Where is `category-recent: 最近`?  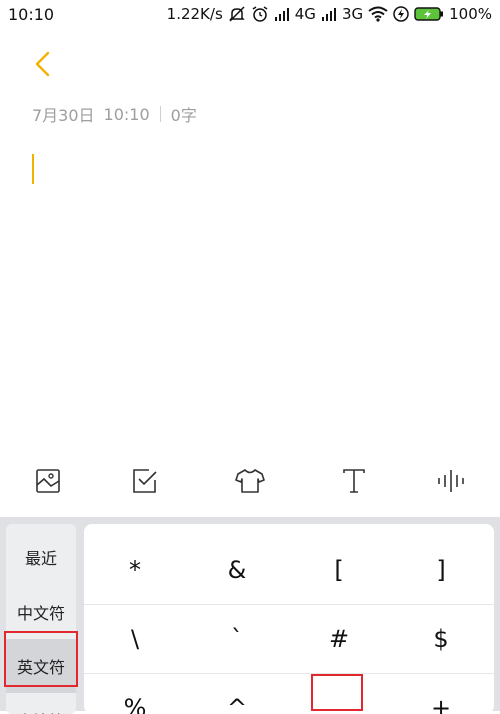
category-recent: 最近 is located at coordinates (41, 557).